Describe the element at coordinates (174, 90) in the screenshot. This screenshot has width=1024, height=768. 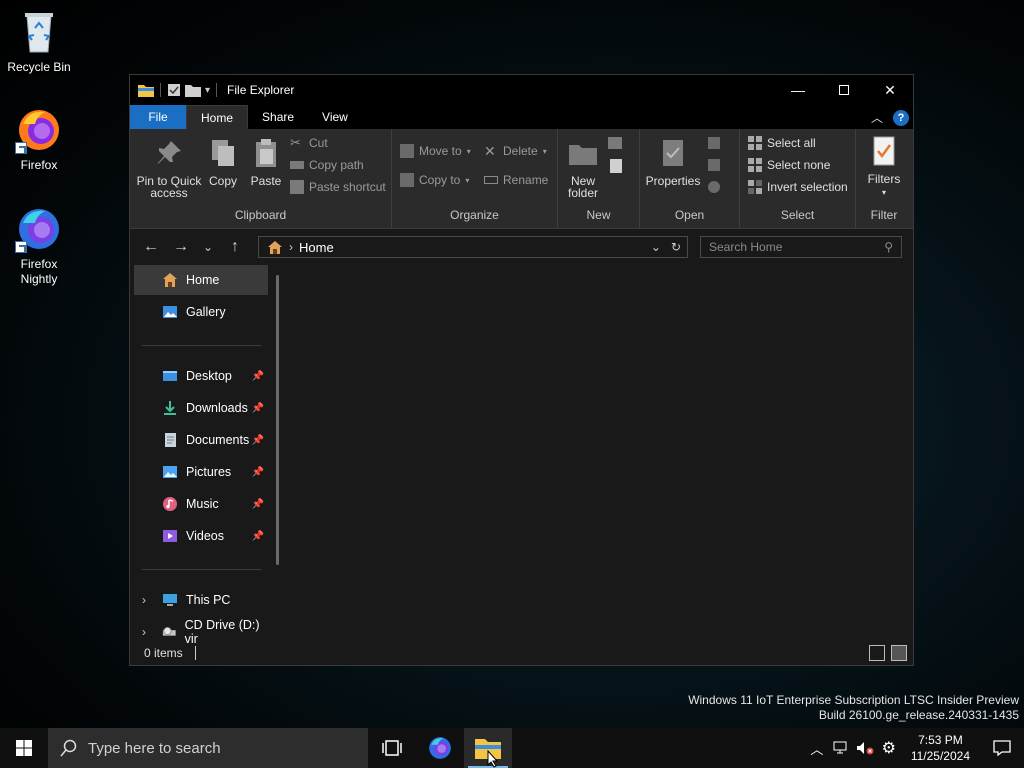
I see `properties-qat-icon` at that location.